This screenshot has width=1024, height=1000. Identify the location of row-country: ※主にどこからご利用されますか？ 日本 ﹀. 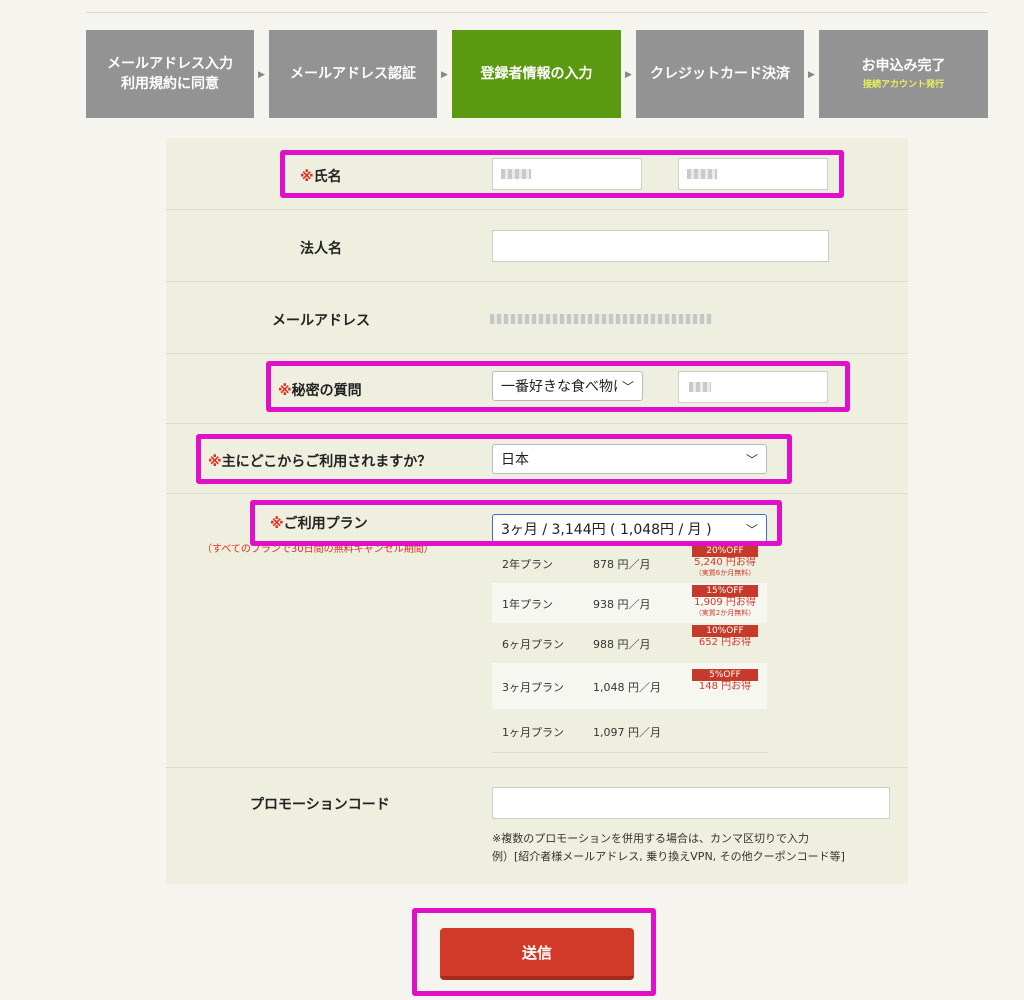
(537, 459).